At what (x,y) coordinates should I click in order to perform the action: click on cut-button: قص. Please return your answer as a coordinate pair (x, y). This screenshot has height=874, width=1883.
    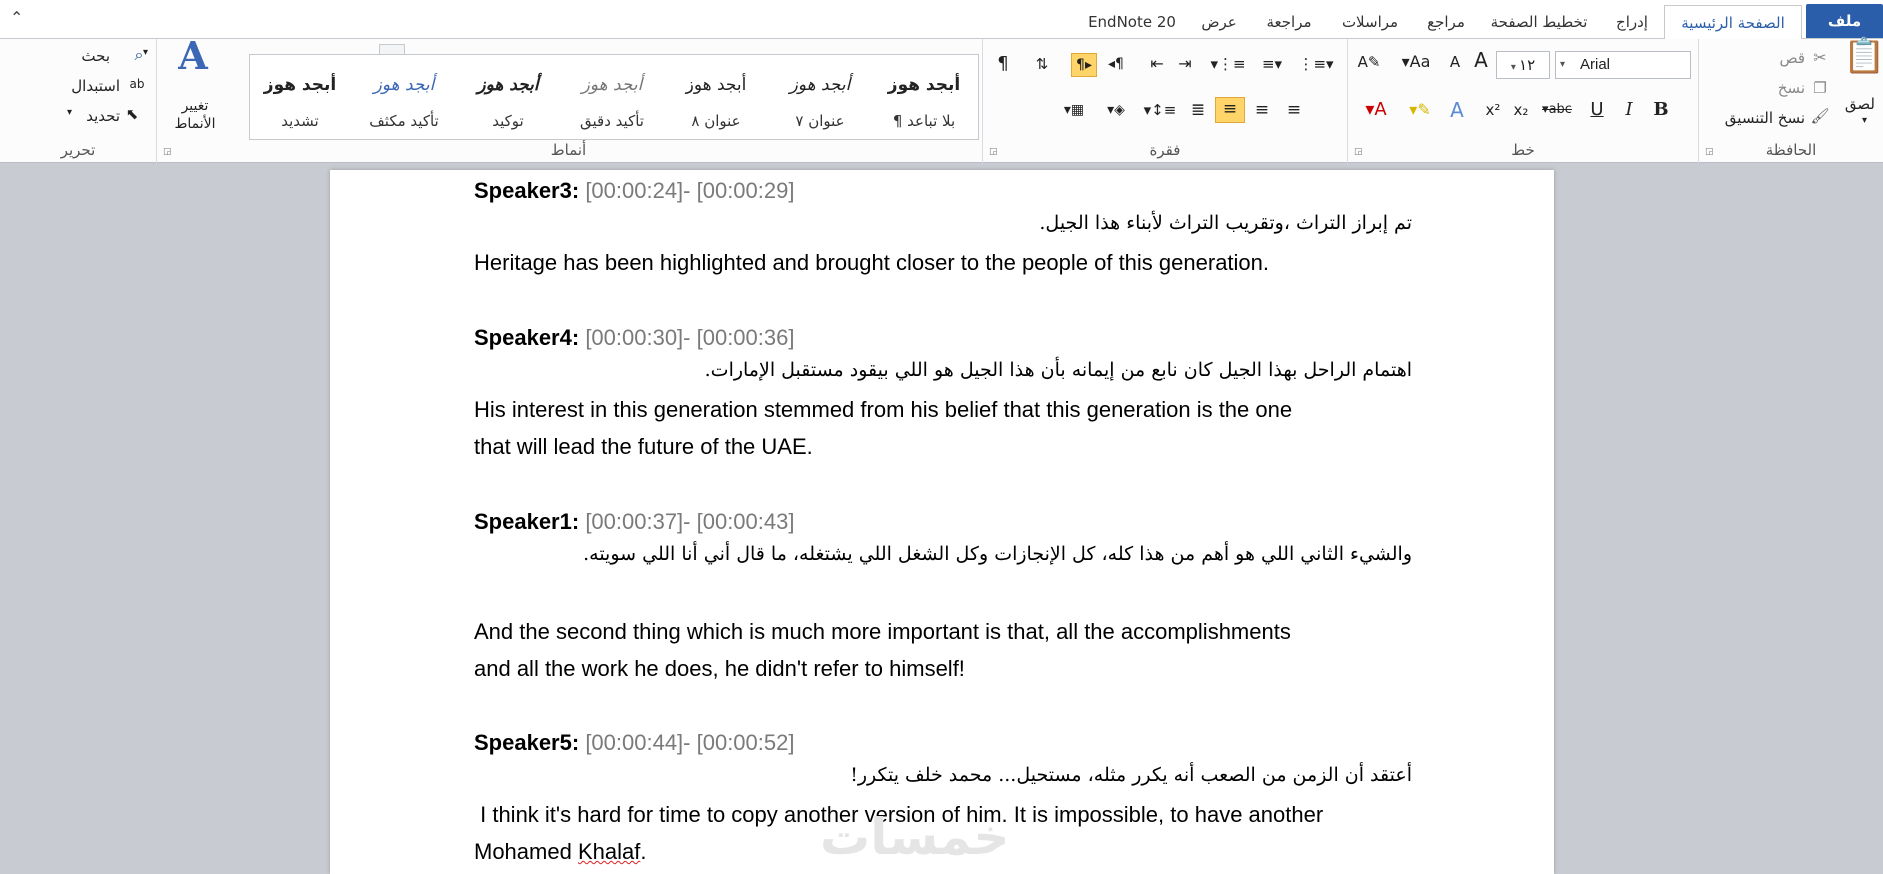
    Looking at the image, I should click on (1792, 58).